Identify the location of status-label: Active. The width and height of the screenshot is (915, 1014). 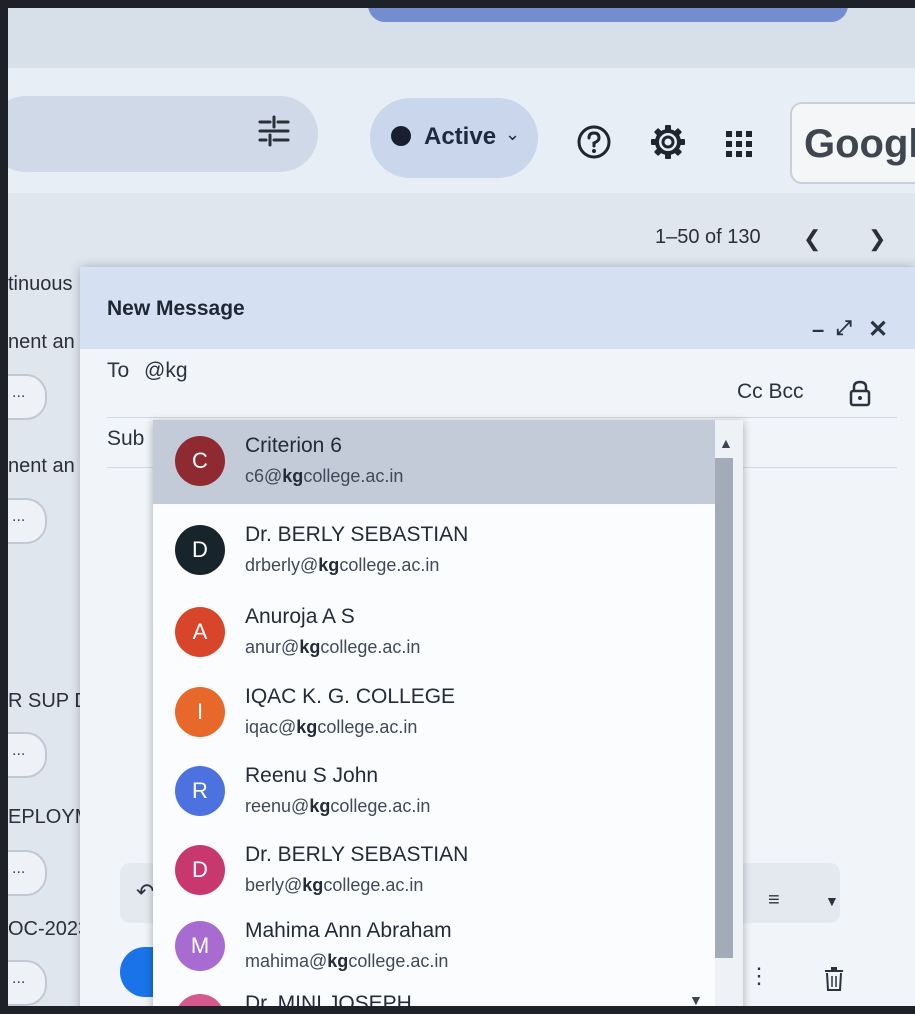
(460, 136).